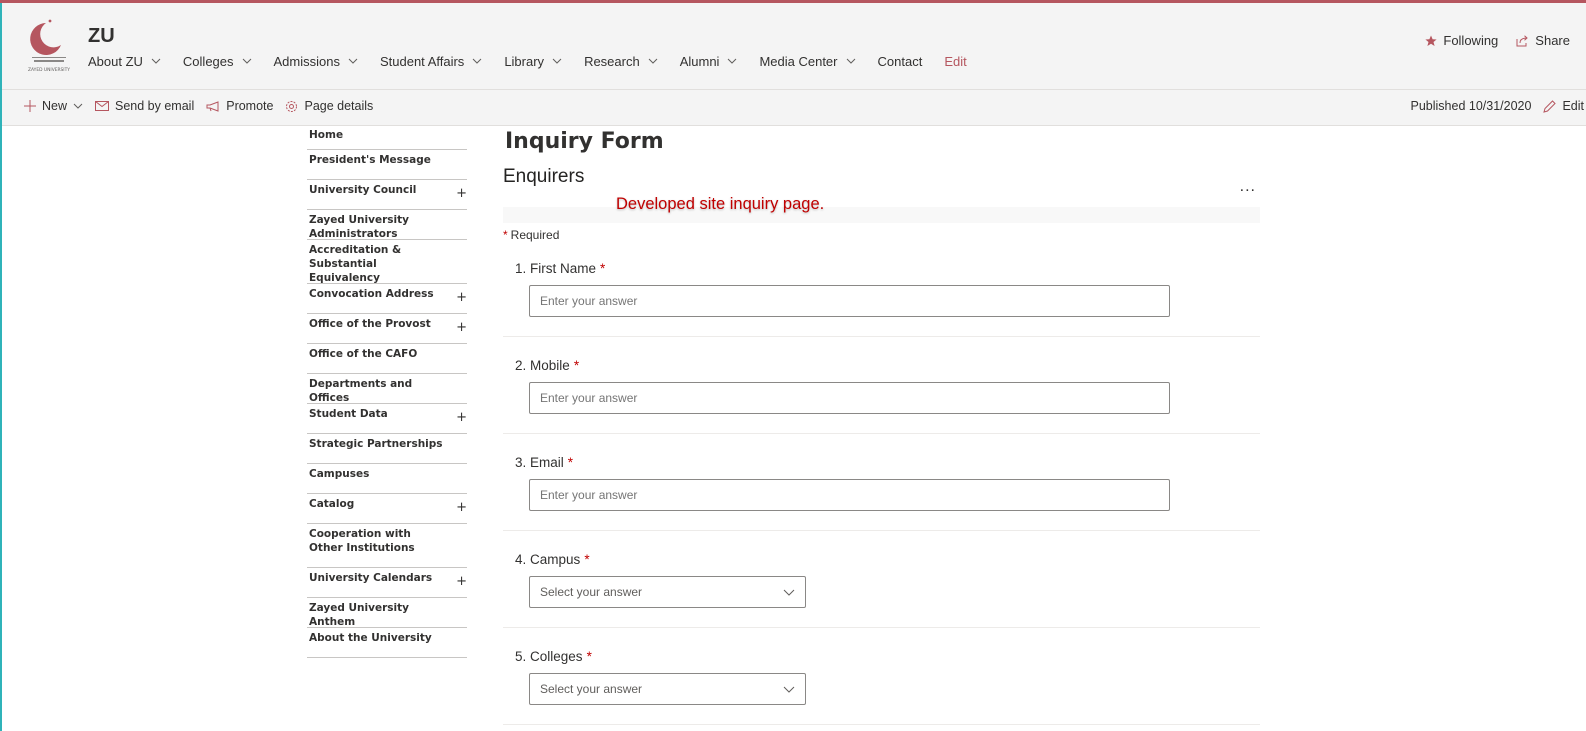 Image resolution: width=1586 pixels, height=731 pixels. Describe the element at coordinates (667, 592) in the screenshot. I see `campus-select: Select your answer` at that location.